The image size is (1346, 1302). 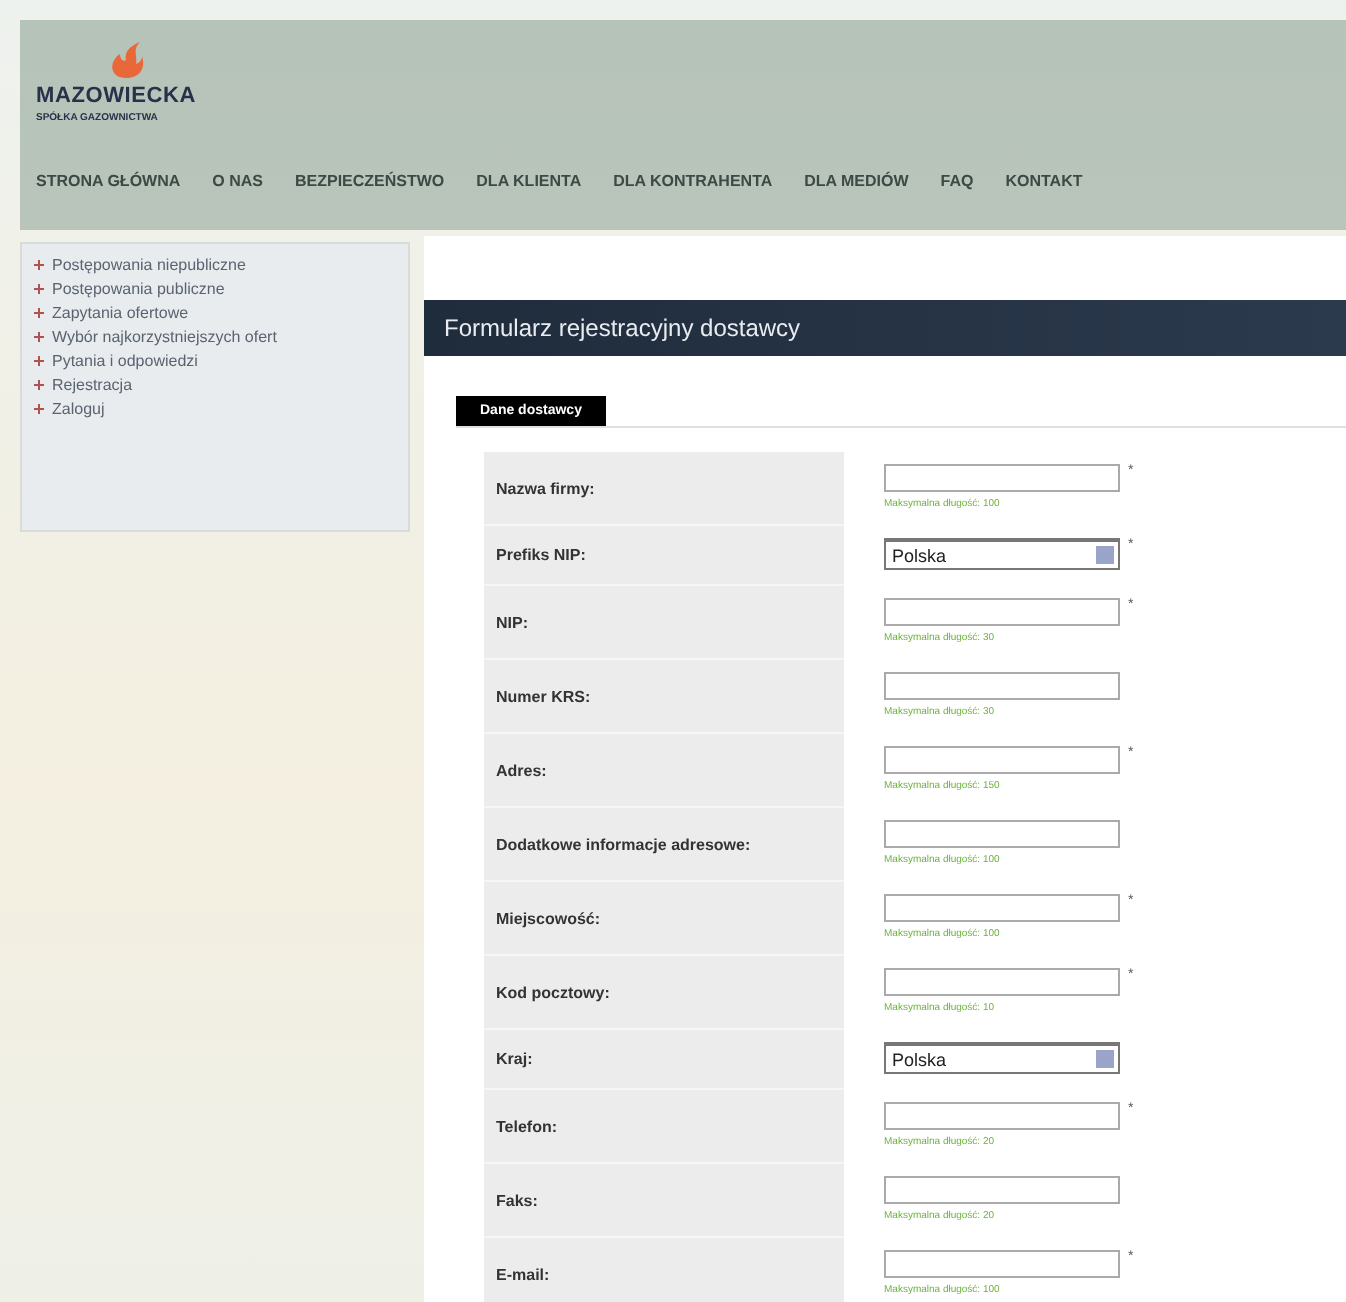 What do you see at coordinates (237, 181) in the screenshot?
I see `nav-link: O NAS` at bounding box center [237, 181].